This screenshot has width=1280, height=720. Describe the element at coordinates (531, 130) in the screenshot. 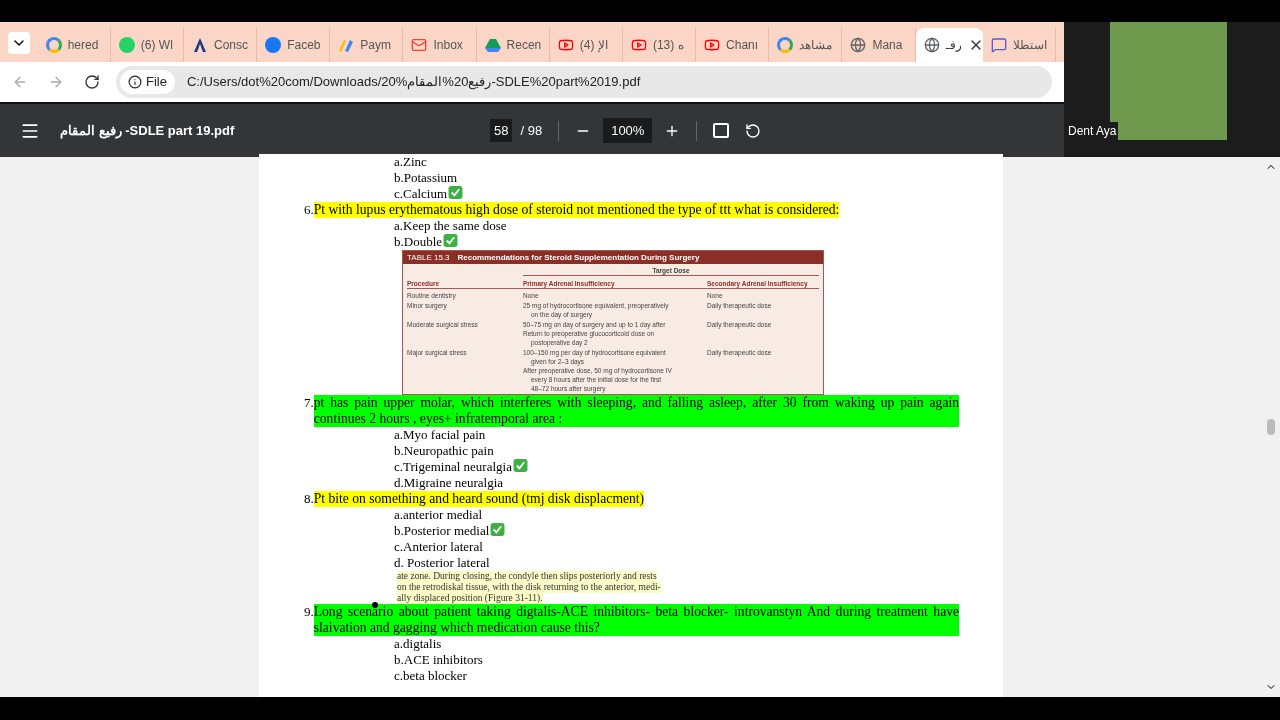

I see `page-total: / 98` at that location.